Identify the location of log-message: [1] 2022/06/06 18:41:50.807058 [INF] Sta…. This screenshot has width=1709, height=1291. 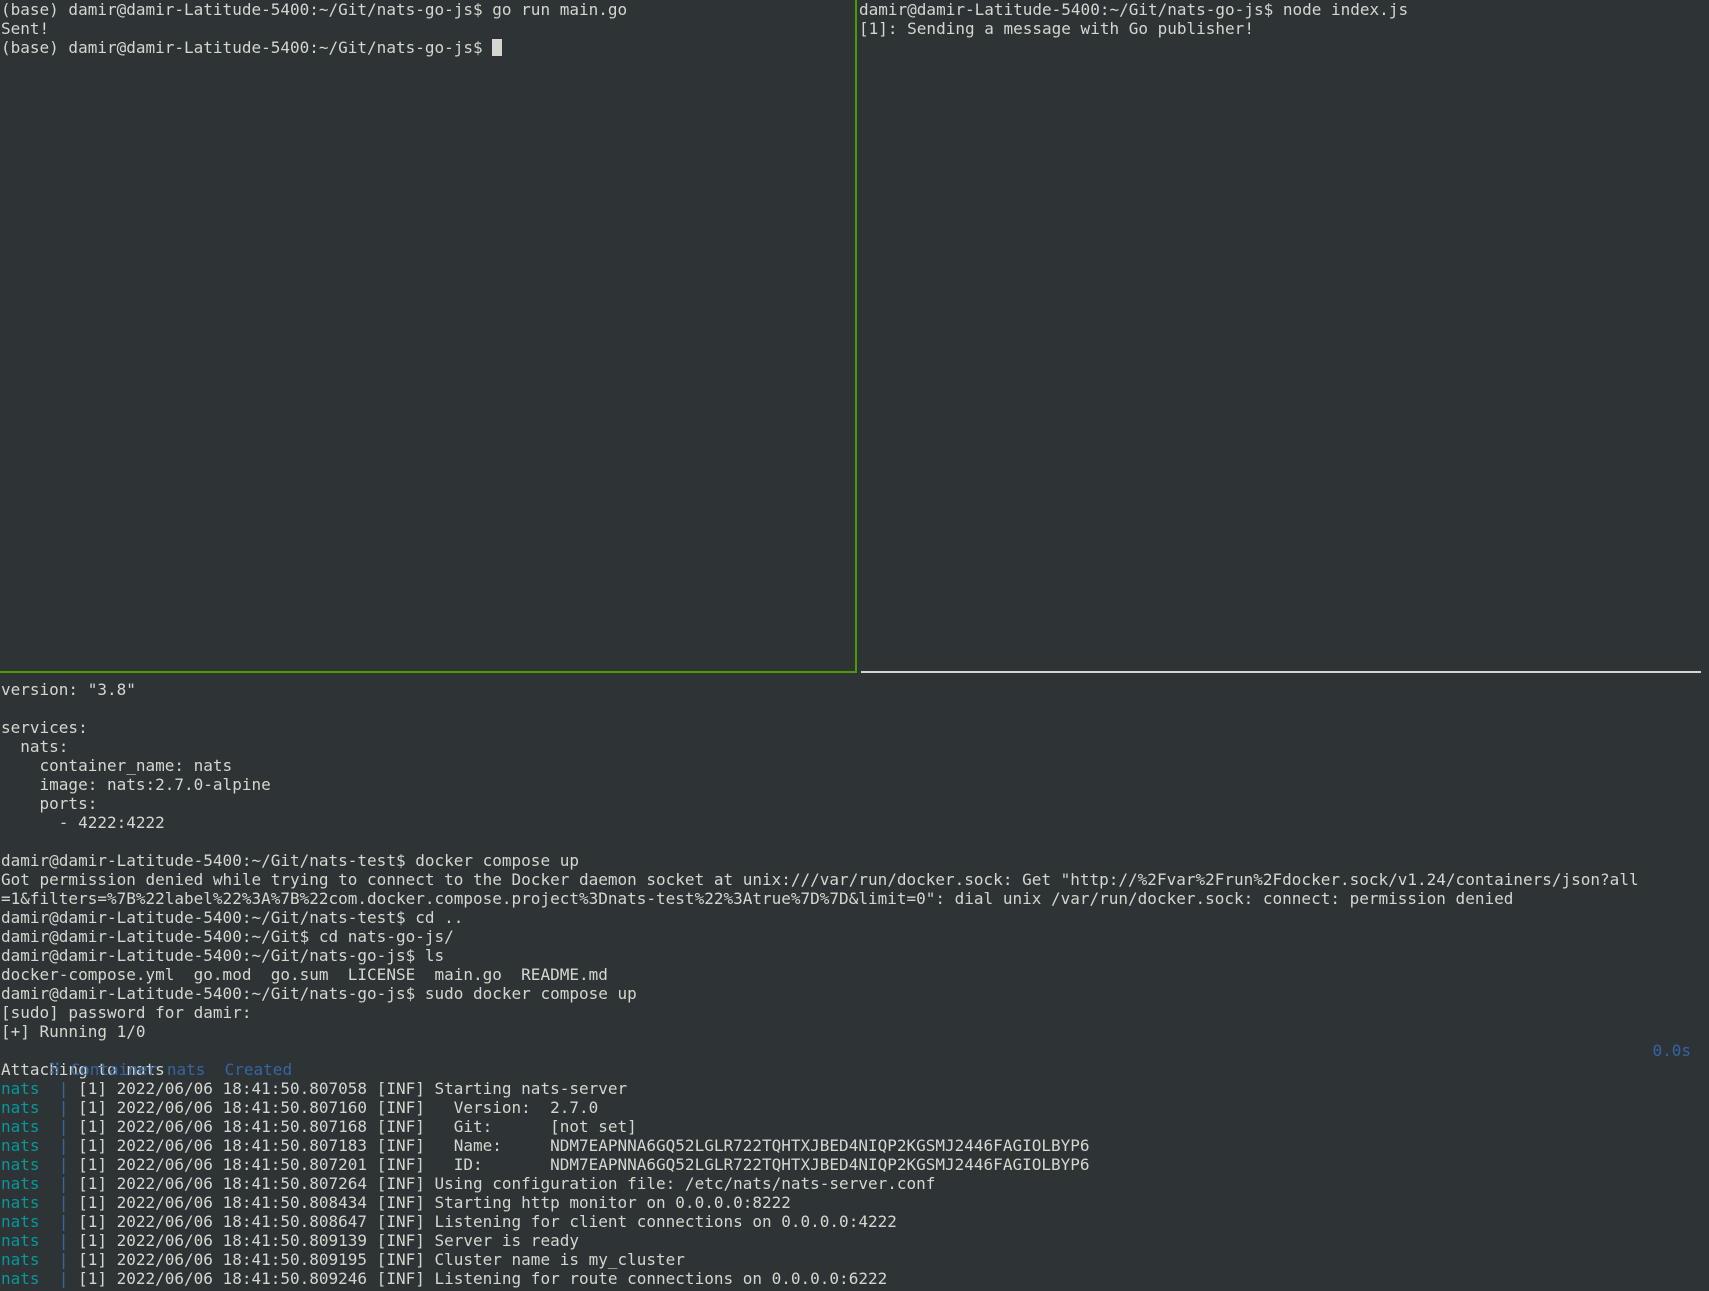
(353, 1088).